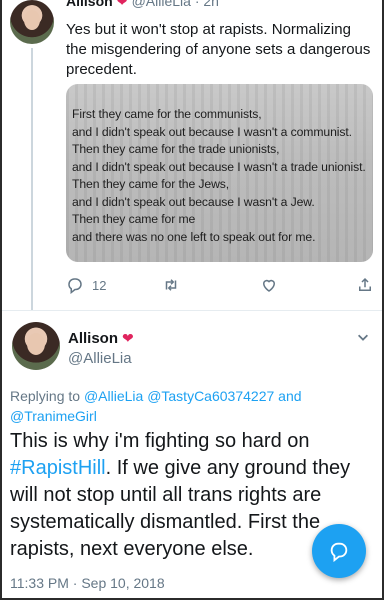  Describe the element at coordinates (221, 286) in the screenshot. I see `tweet-actions: 12` at that location.